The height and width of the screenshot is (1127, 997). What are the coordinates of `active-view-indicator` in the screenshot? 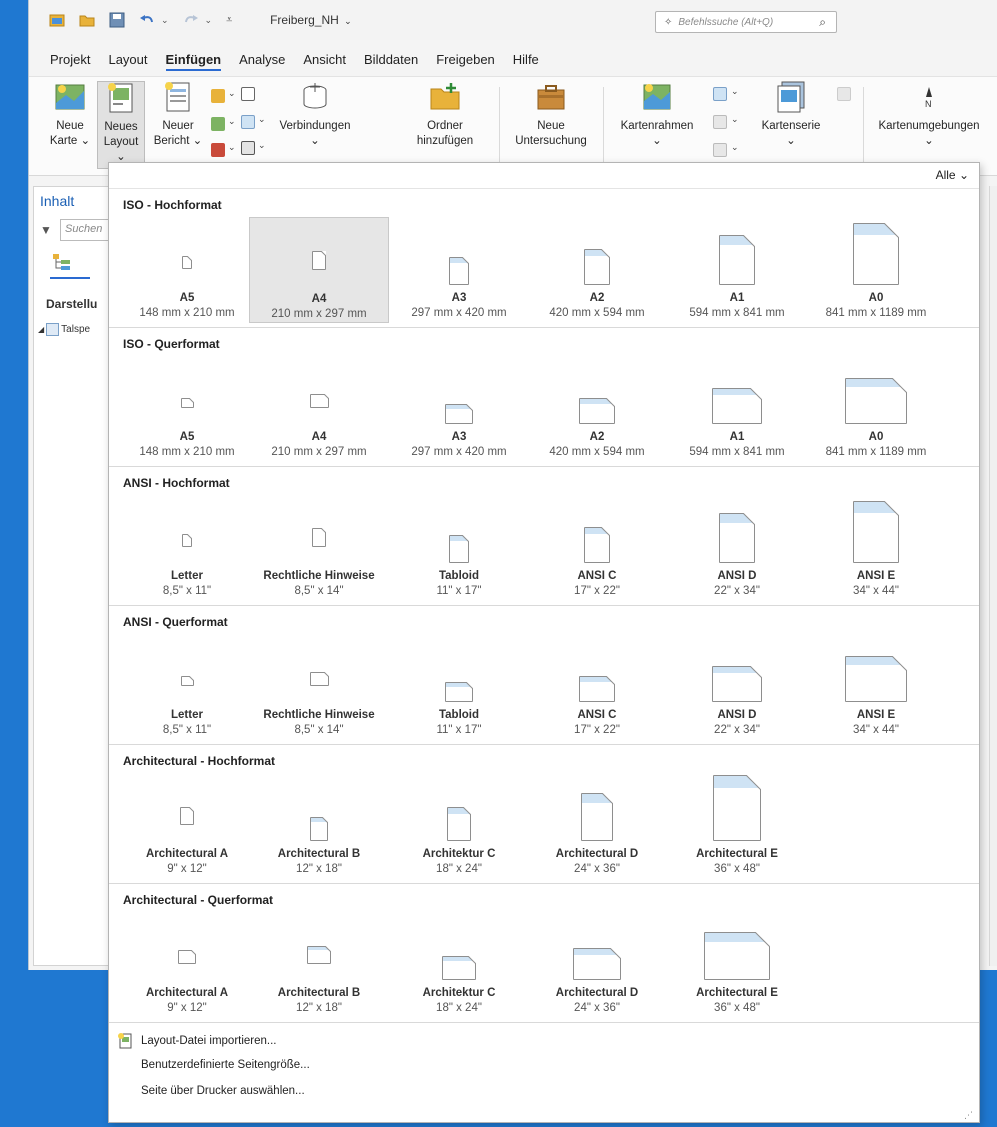 It's located at (70, 278).